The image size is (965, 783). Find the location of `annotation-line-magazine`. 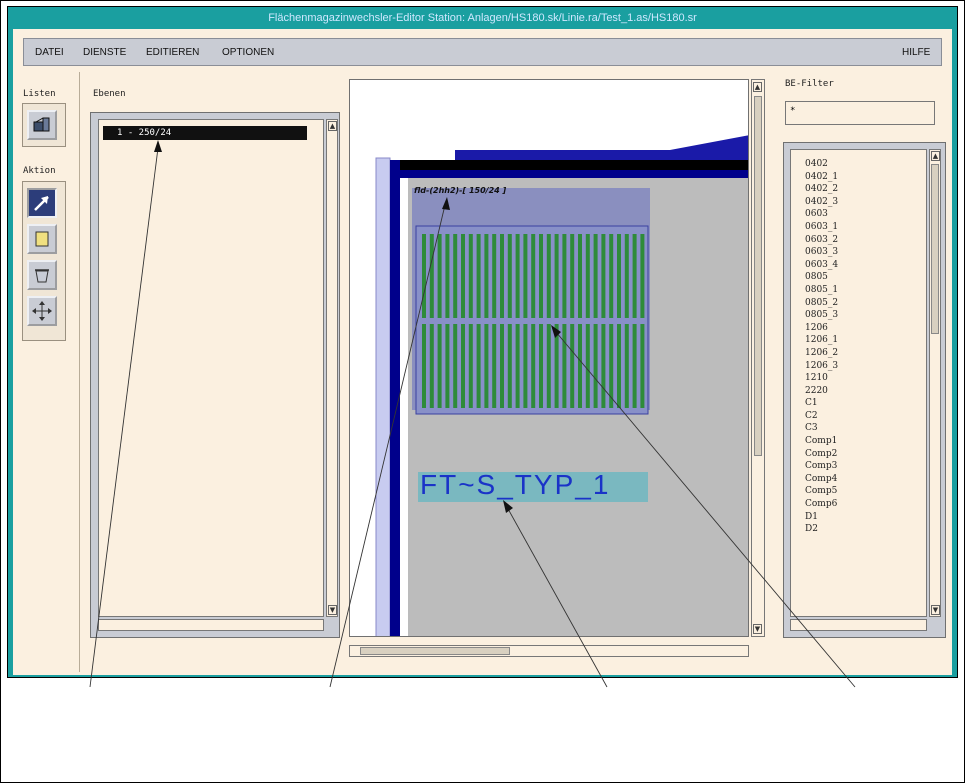

annotation-line-magazine is located at coordinates (387, 446).